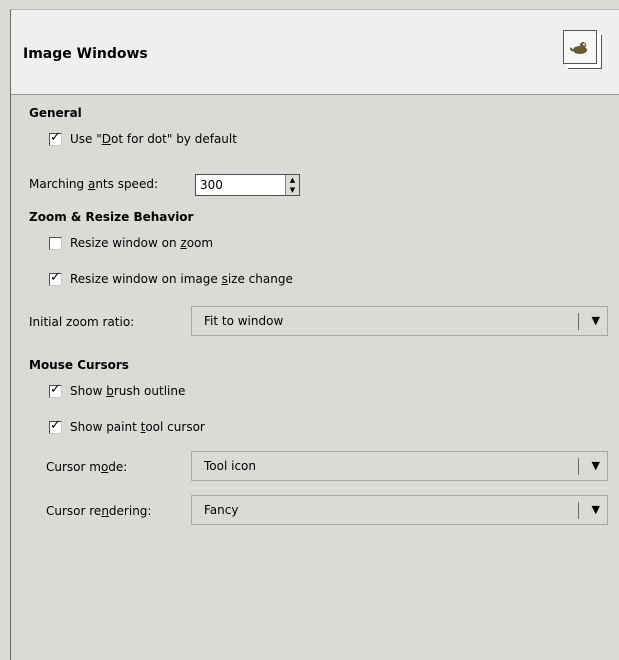 This screenshot has height=660, width=619. What do you see at coordinates (137, 427) in the screenshot?
I see `paint-tool-cursor-label: Show paint tool cursor` at bounding box center [137, 427].